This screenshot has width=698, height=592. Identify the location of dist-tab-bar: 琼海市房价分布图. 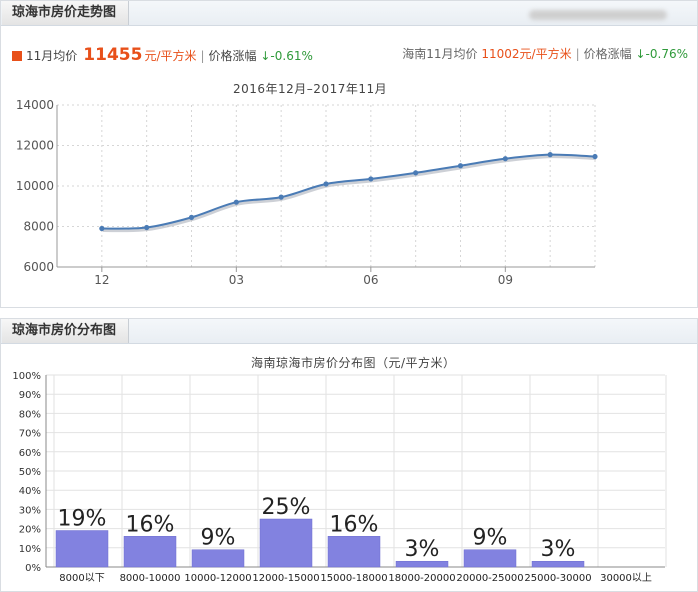
(349, 331).